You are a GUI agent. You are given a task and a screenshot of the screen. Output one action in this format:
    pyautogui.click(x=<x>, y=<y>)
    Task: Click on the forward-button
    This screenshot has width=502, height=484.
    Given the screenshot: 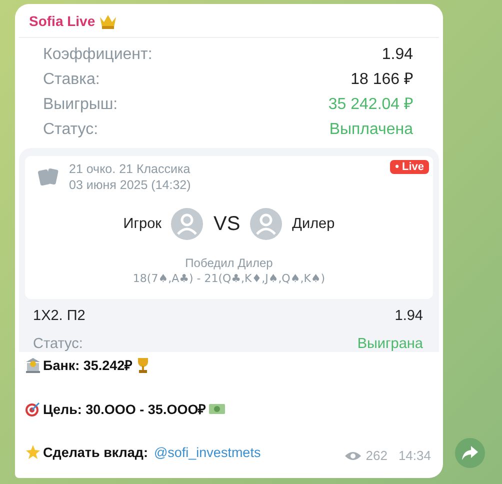 What is the action you would take?
    pyautogui.click(x=470, y=453)
    